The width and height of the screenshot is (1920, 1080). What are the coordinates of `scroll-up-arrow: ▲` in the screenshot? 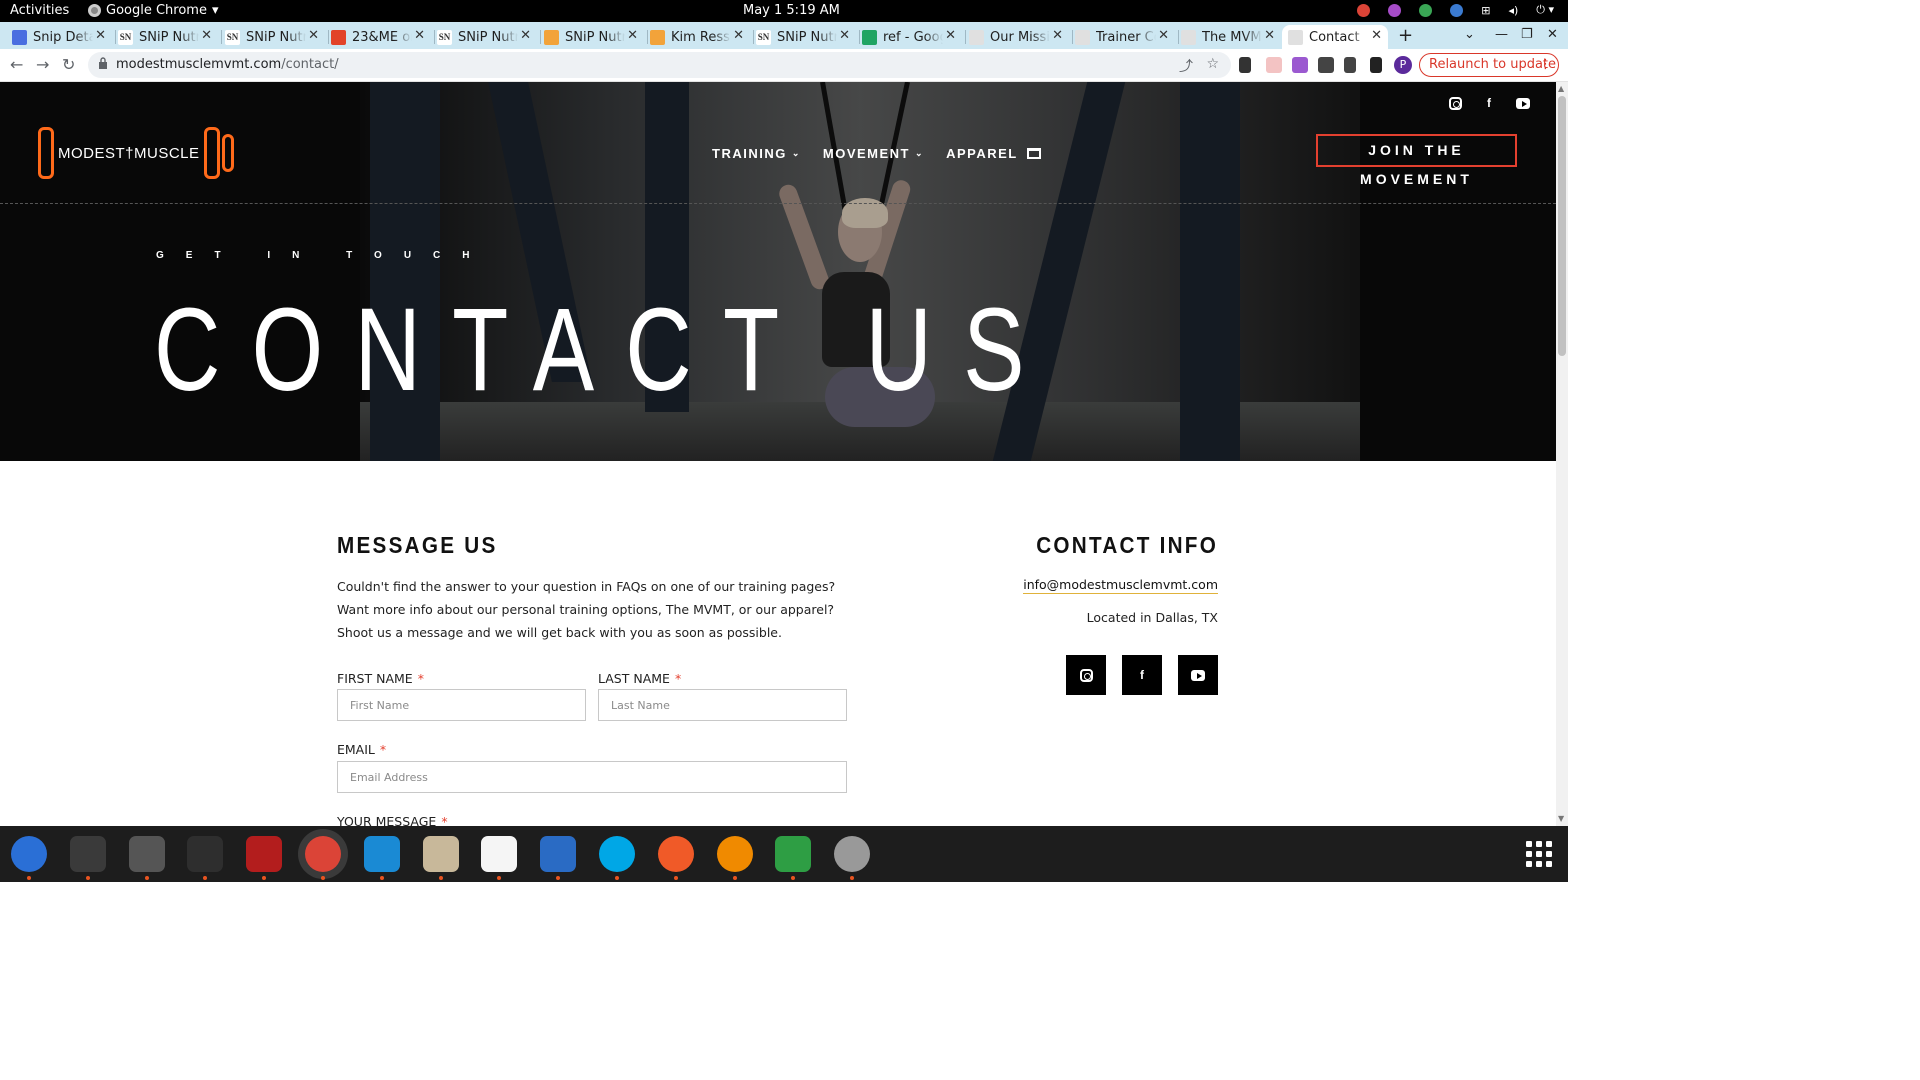 It's located at (1561, 88).